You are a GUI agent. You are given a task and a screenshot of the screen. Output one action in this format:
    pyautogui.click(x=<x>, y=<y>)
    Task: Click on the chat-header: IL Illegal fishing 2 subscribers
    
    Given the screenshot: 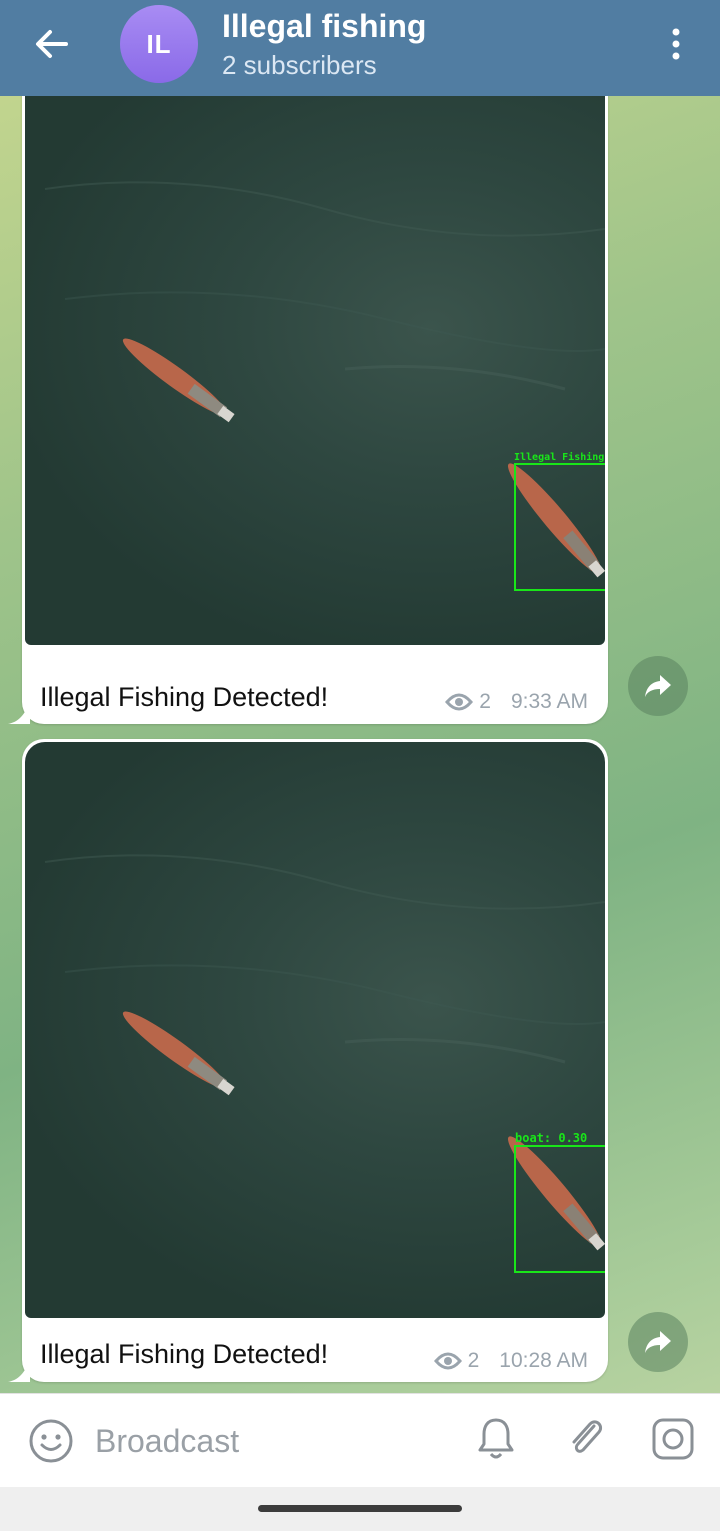 What is the action you would take?
    pyautogui.click(x=360, y=48)
    